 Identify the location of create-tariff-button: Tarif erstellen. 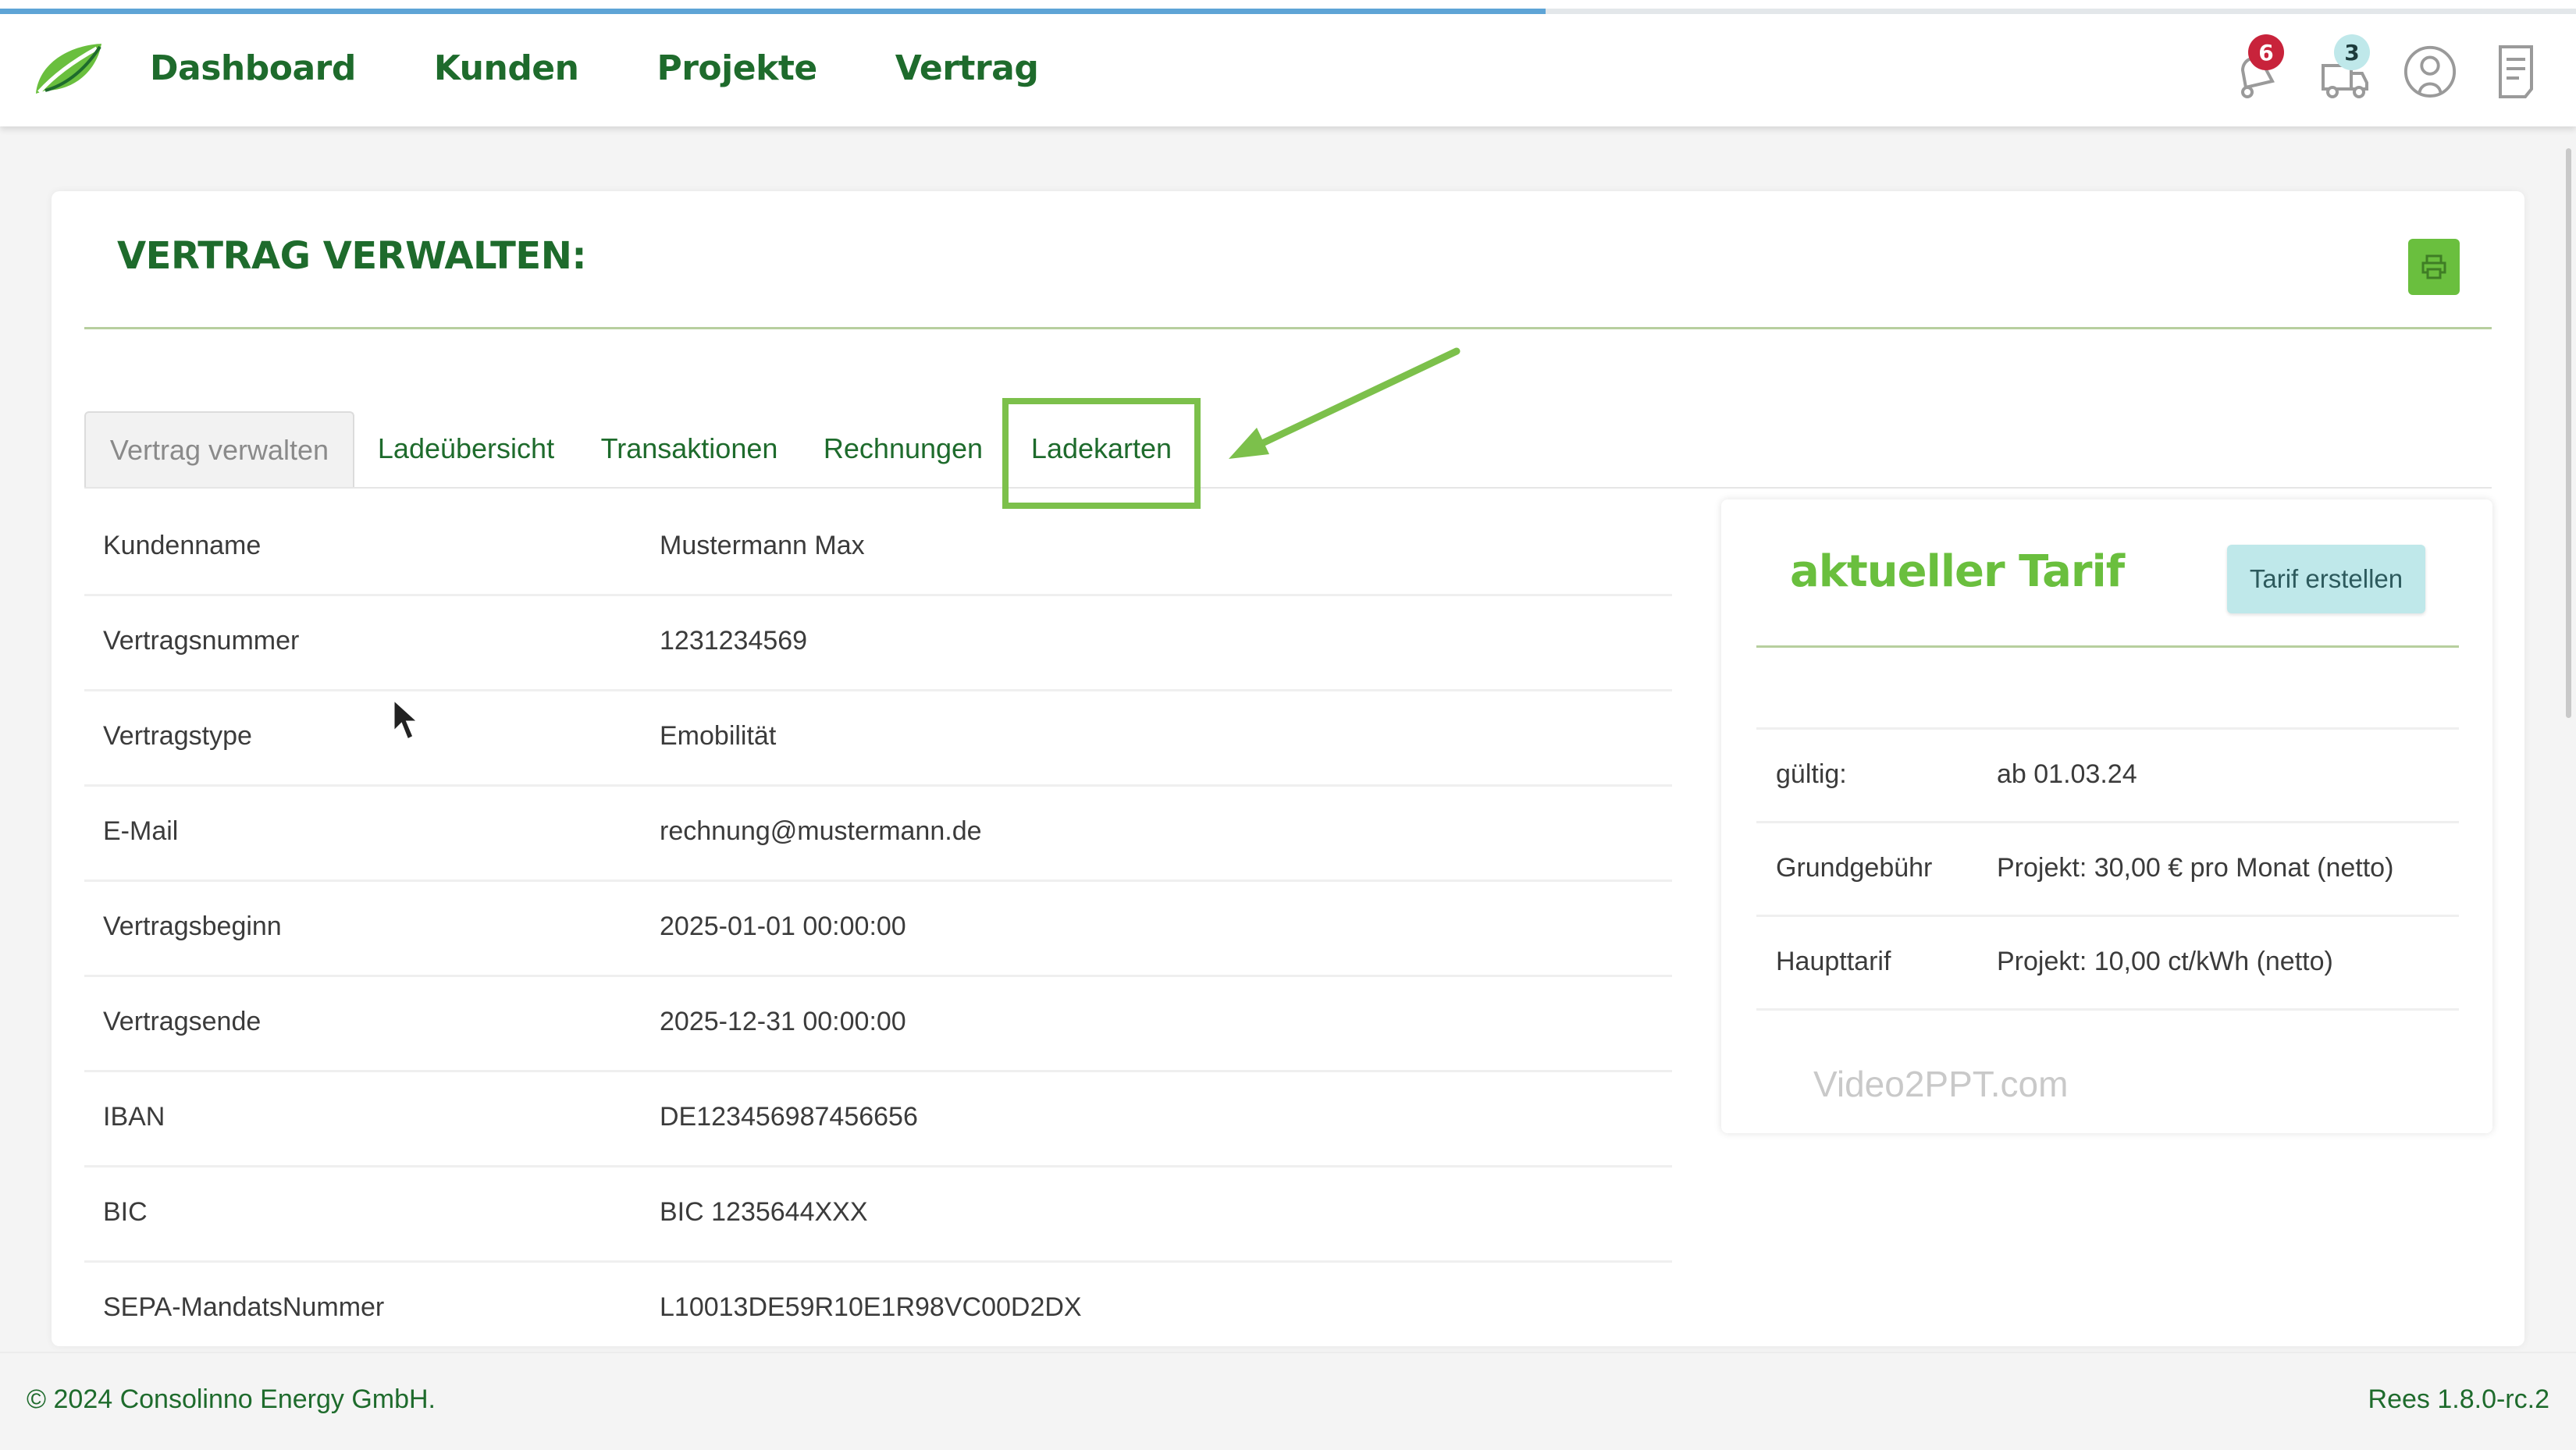
(2326, 579).